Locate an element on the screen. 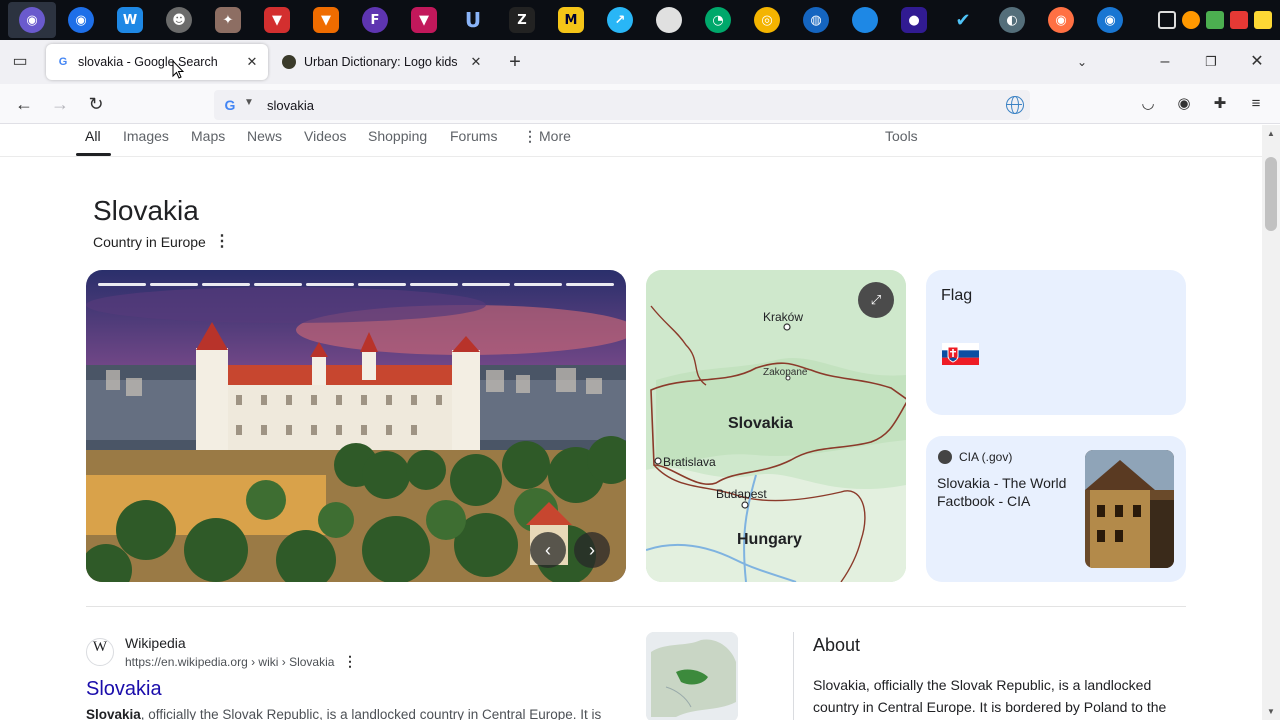 The height and width of the screenshot is (720, 1280). chevron-down-icon: ⌄ is located at coordinates (1082, 62).